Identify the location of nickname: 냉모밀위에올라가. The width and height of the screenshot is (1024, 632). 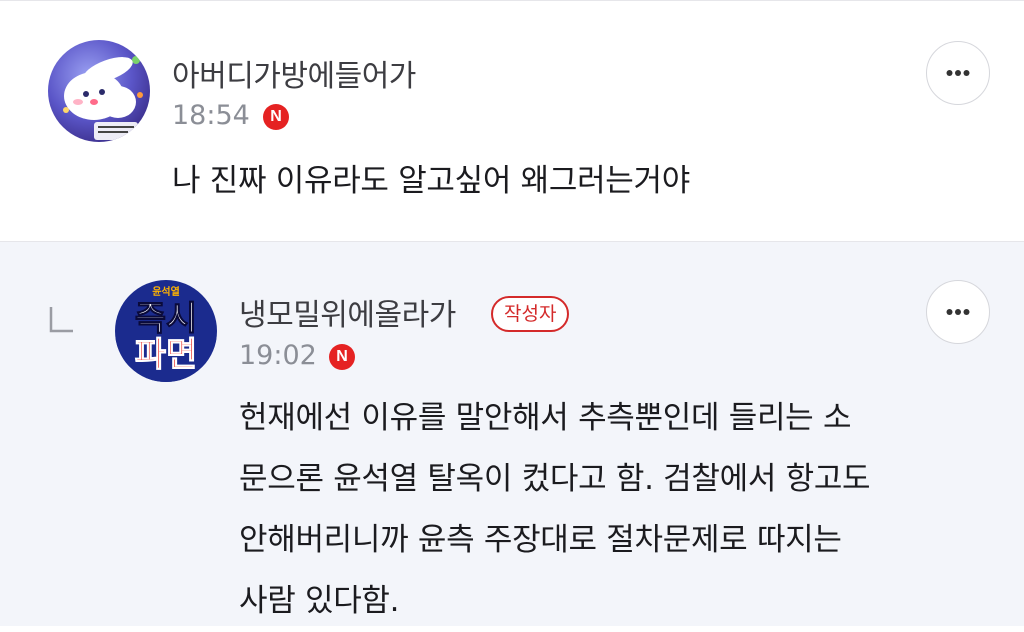
(347, 312).